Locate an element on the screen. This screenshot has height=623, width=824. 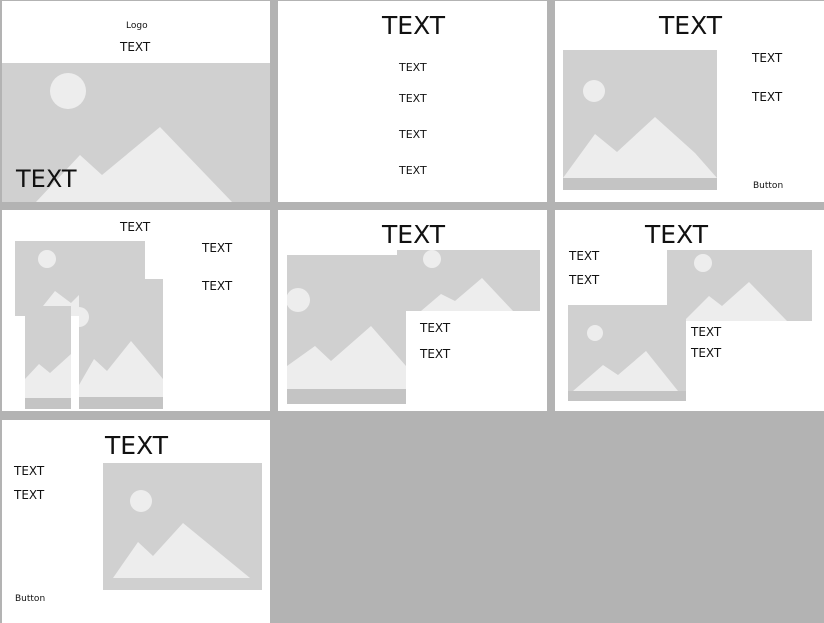
wireframe-panel-3: TEXT TEXT TEXT Button is located at coordinates (689, 101).